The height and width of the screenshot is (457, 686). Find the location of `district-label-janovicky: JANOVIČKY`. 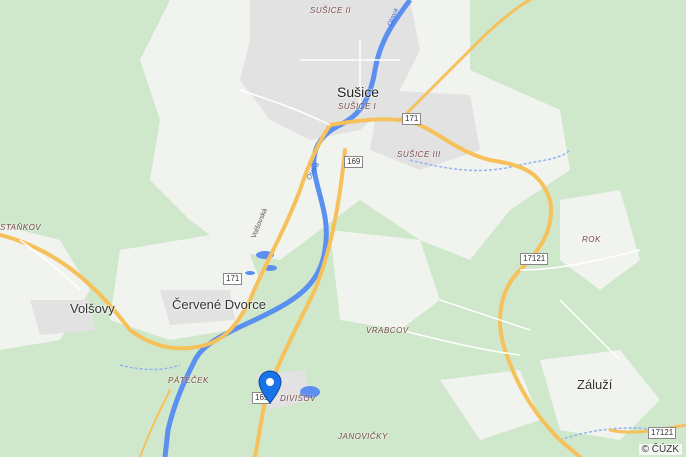

district-label-janovicky: JANOVIČKY is located at coordinates (363, 436).